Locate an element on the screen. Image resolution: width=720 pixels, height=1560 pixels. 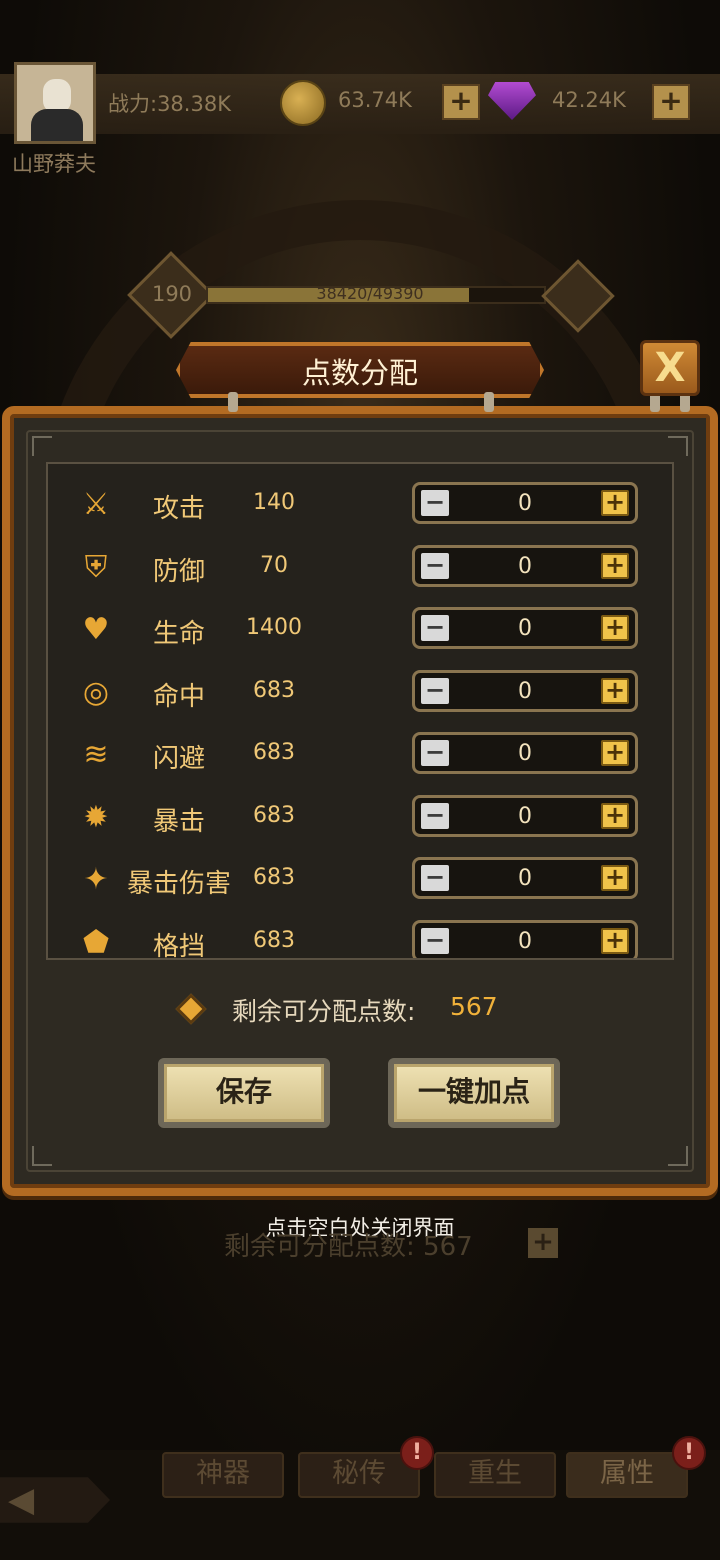
gold-coin-icon is located at coordinates (303, 103).